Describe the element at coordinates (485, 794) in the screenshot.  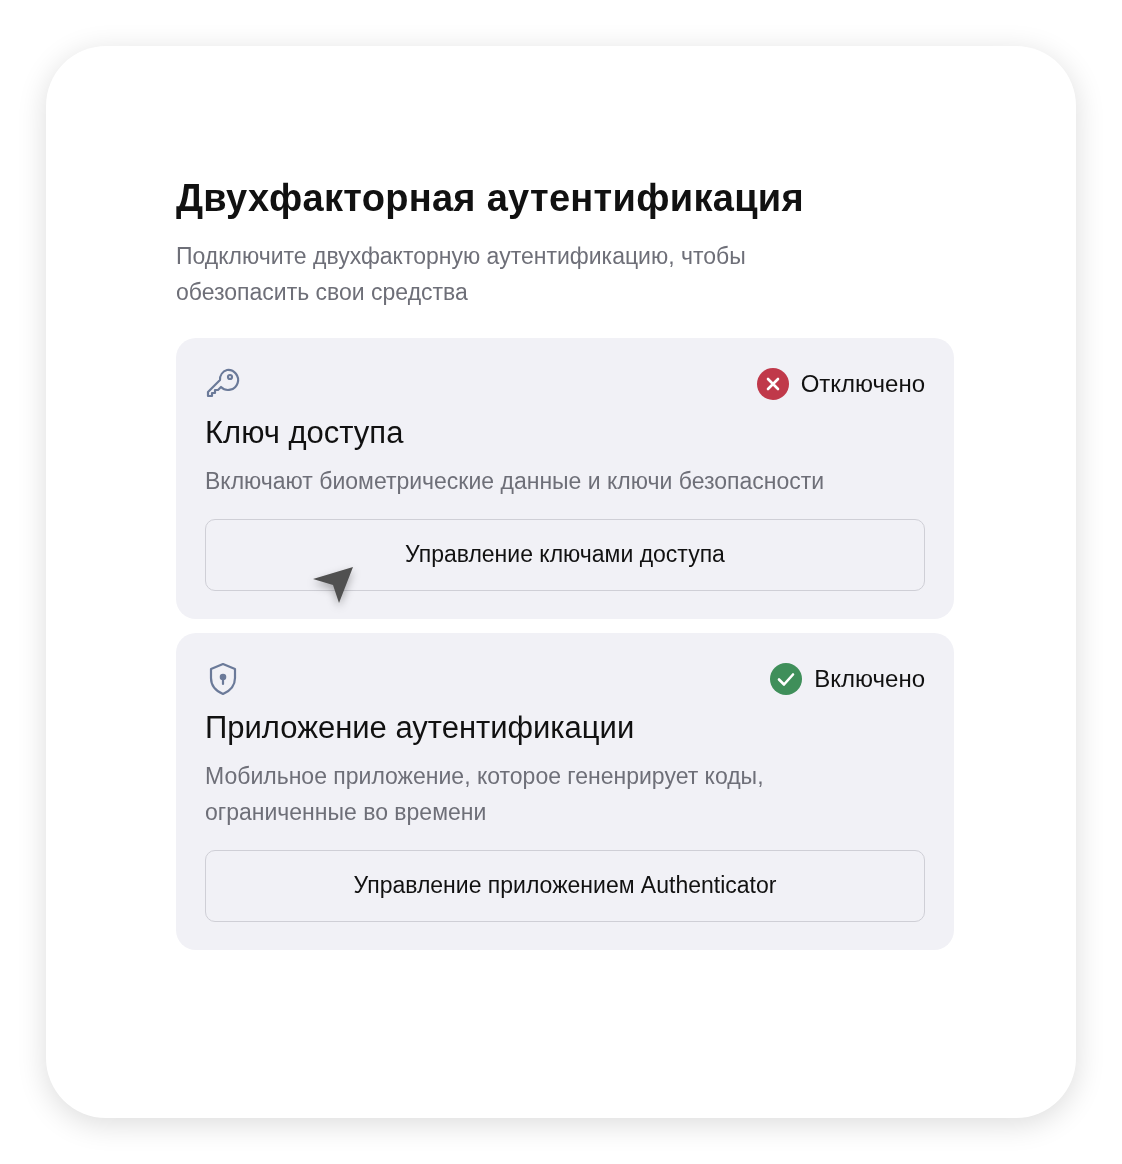
I see `method-description: Мобильное приложение, которое гененрирует коды, ограниченные во времени` at that location.